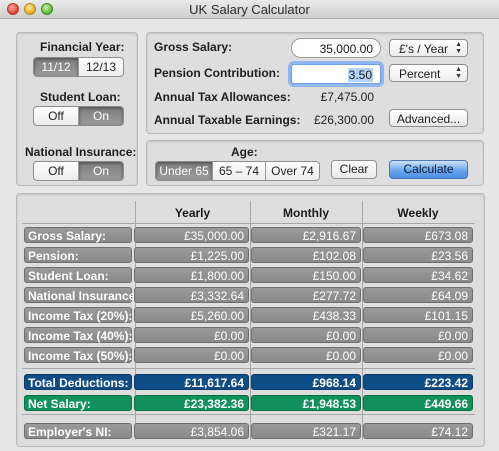  What do you see at coordinates (418, 213) in the screenshot?
I see `column-header-weekly: Weekly` at bounding box center [418, 213].